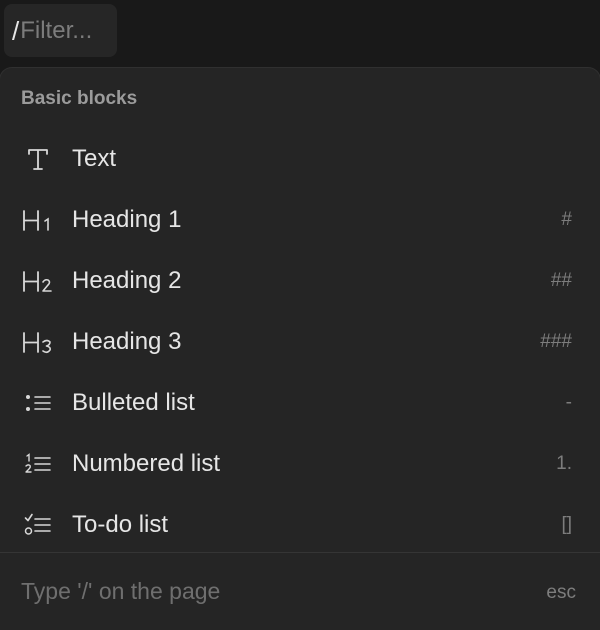 This screenshot has height=630, width=600. What do you see at coordinates (146, 463) in the screenshot?
I see `menu-item-label: Numbered list` at bounding box center [146, 463].